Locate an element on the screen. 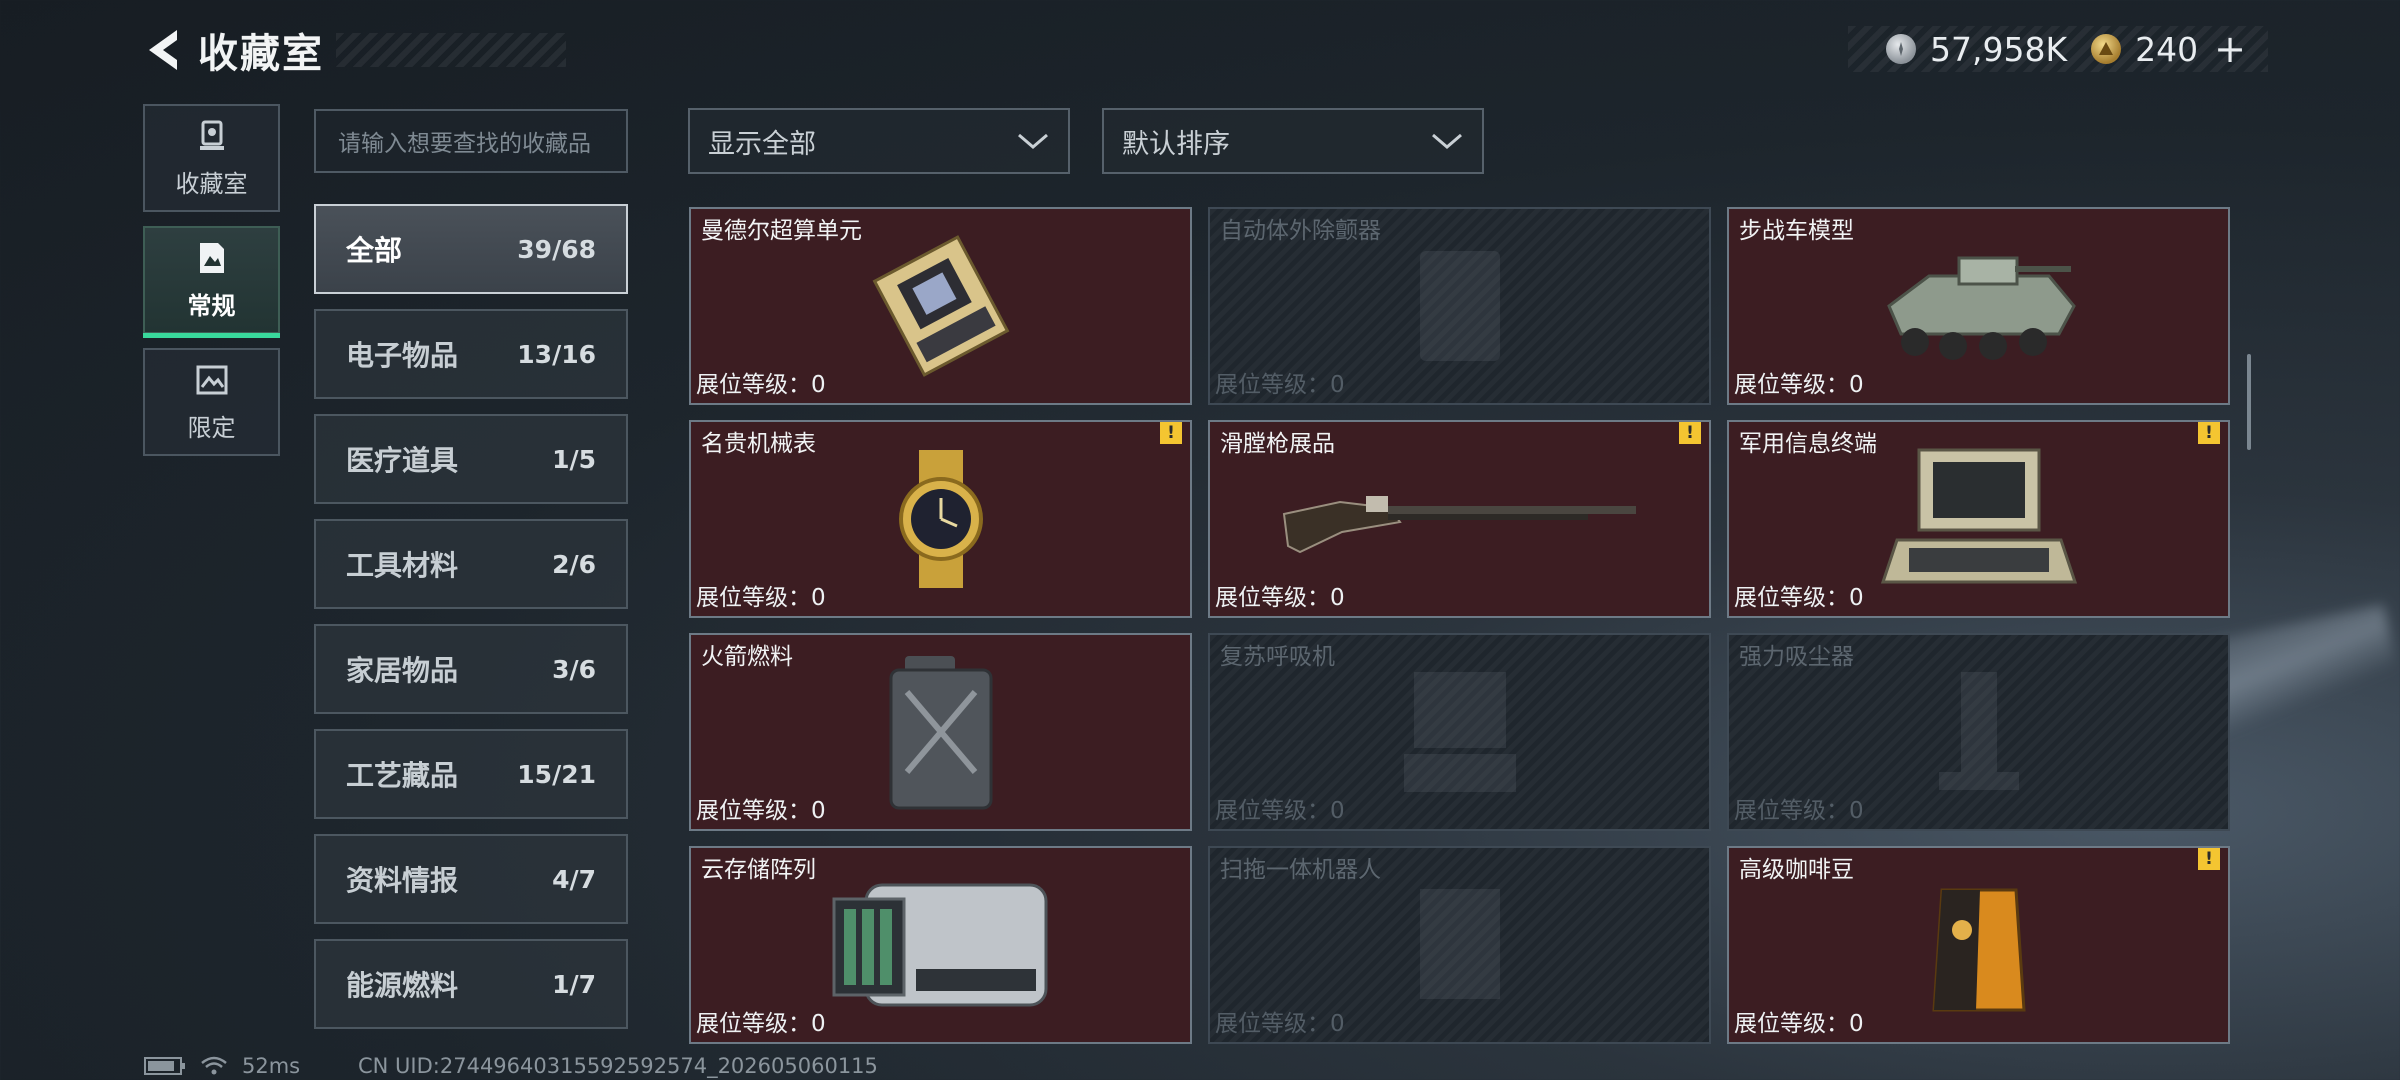 The image size is (2400, 1080). watch-icon is located at coordinates (940, 519).